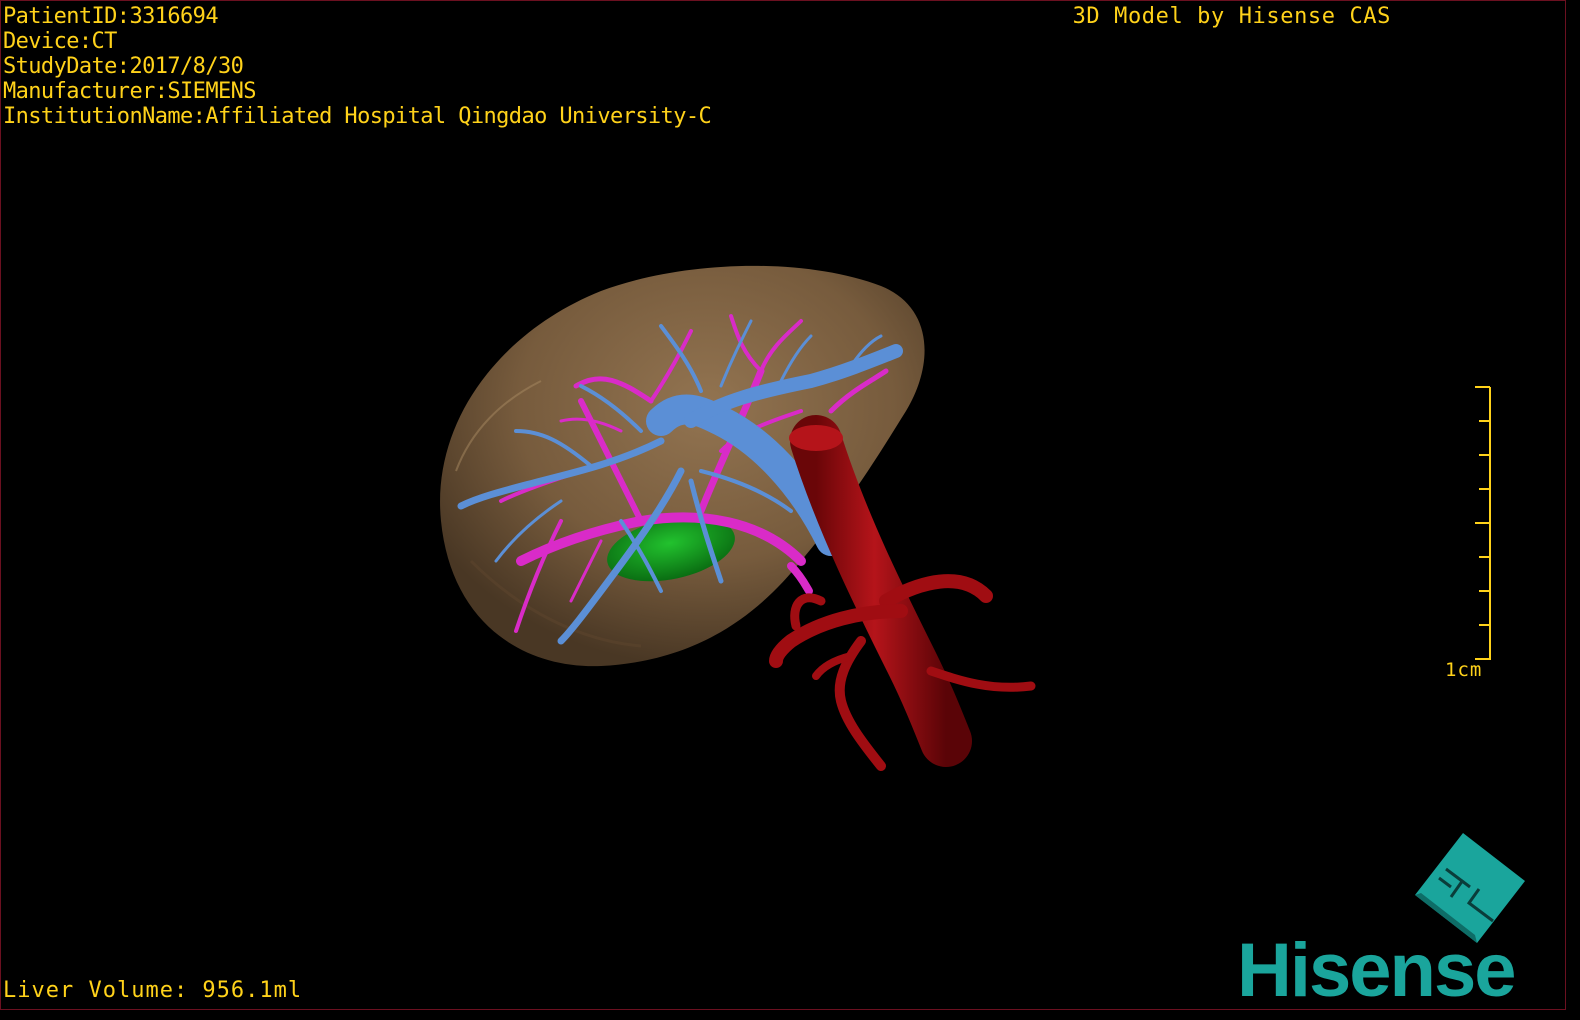 The height and width of the screenshot is (1020, 1580). I want to click on manufacturer-text: Manufacturer:SIEMENS, so click(130, 91).